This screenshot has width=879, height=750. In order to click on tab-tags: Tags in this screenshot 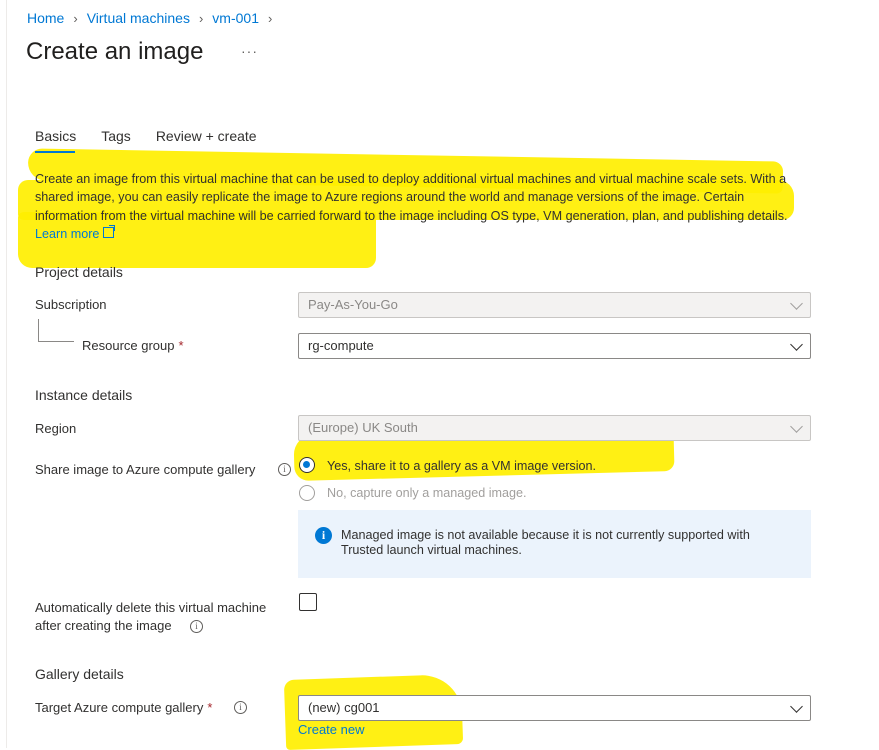, I will do `click(116, 140)`.